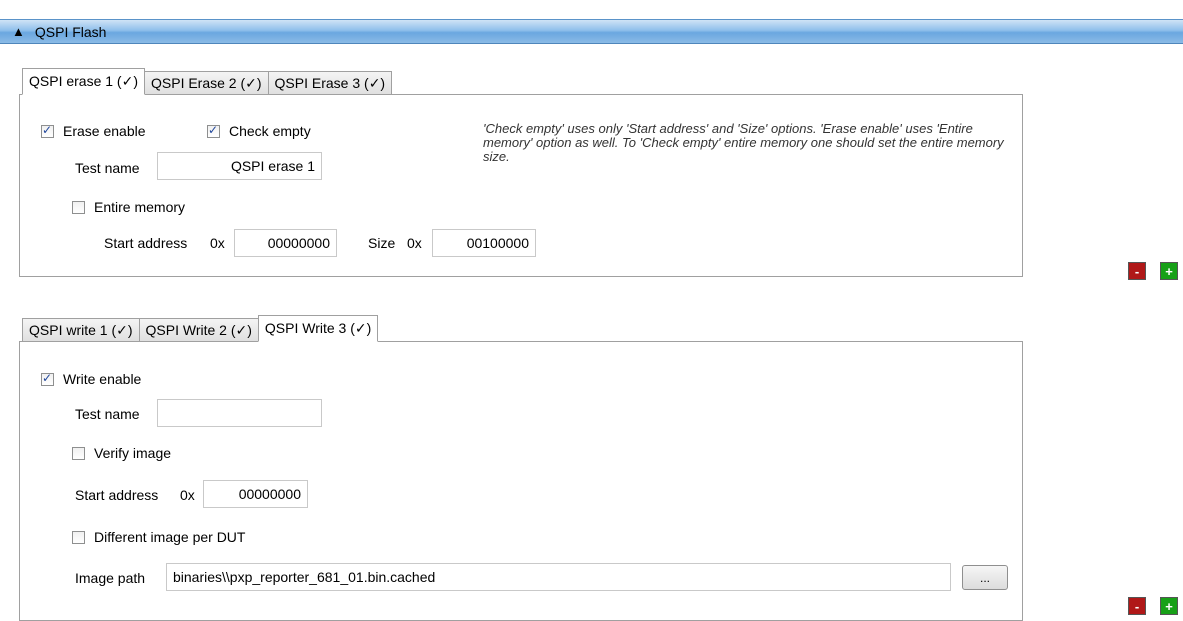  Describe the element at coordinates (170, 537) in the screenshot. I see `different-image-label: Different image per DUT` at that location.